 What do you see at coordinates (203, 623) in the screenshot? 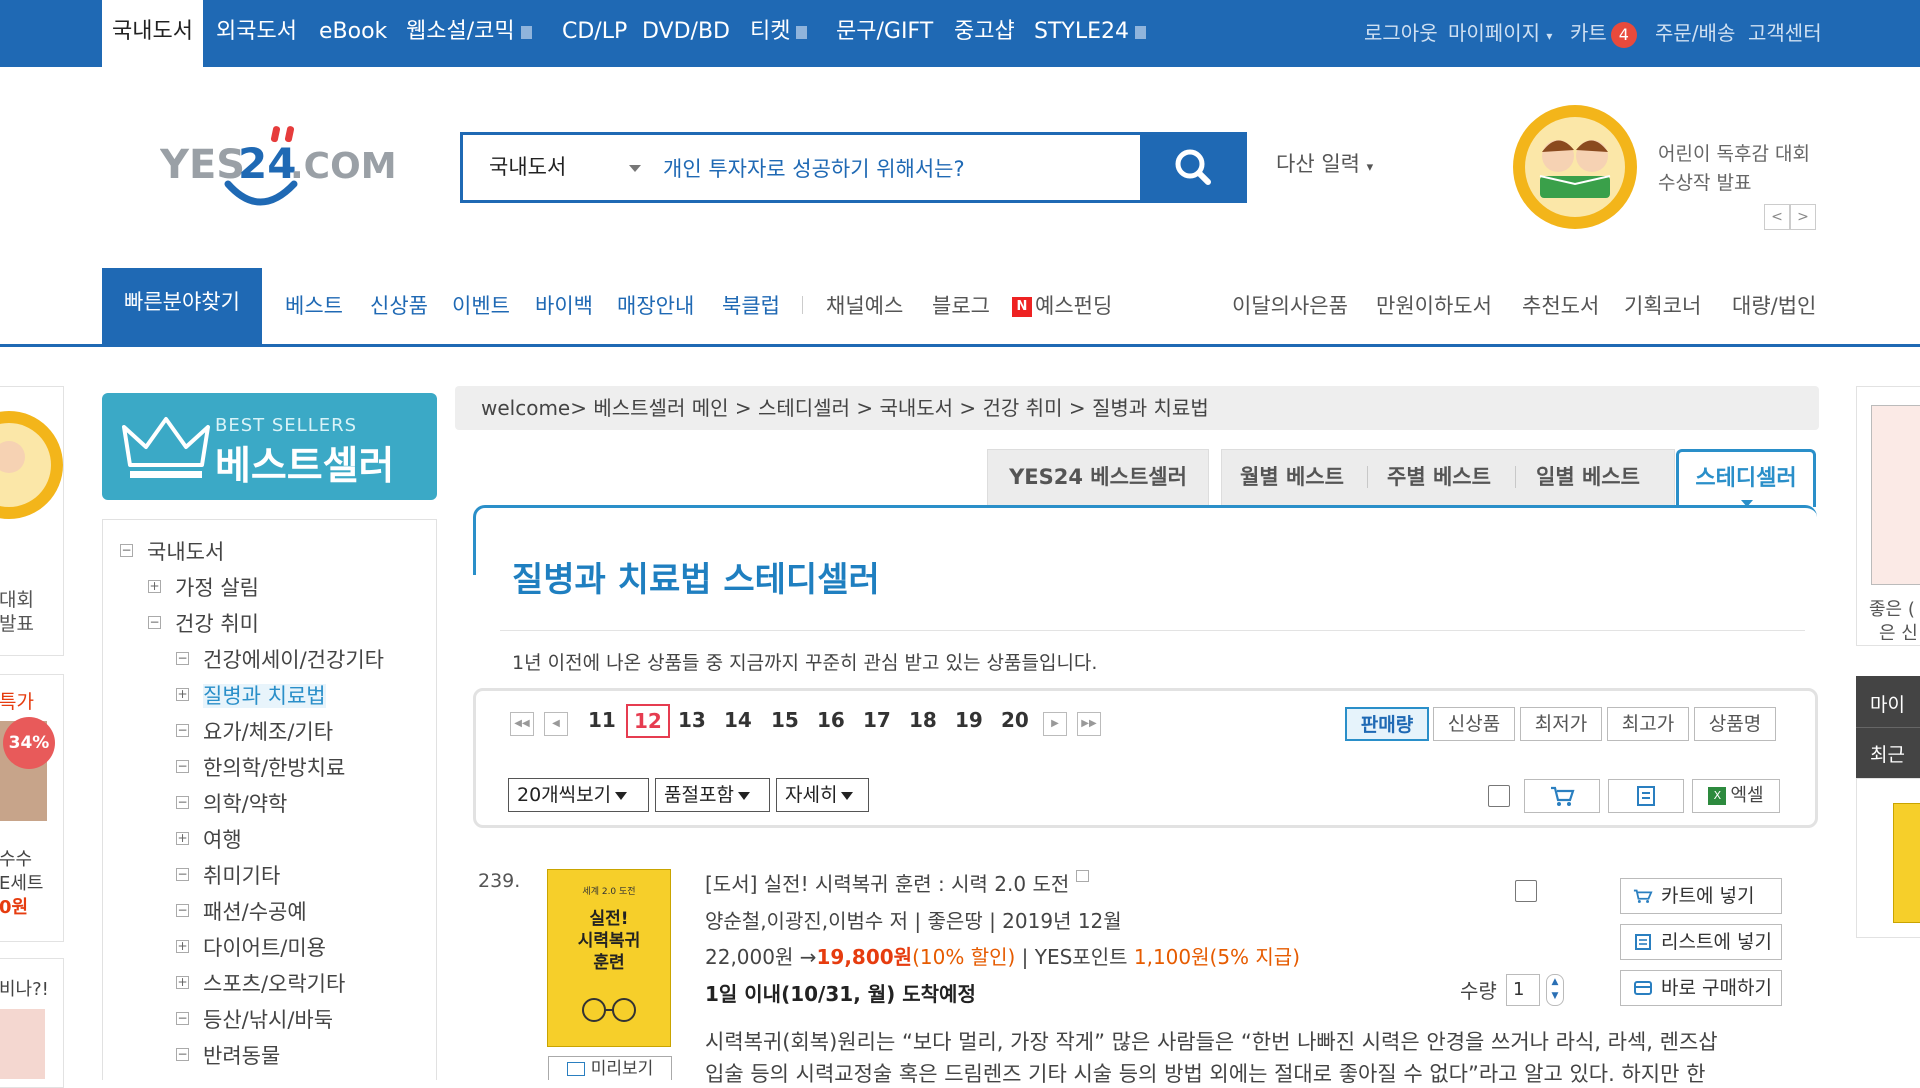
I see `tree-item: − 건강 취미` at bounding box center [203, 623].